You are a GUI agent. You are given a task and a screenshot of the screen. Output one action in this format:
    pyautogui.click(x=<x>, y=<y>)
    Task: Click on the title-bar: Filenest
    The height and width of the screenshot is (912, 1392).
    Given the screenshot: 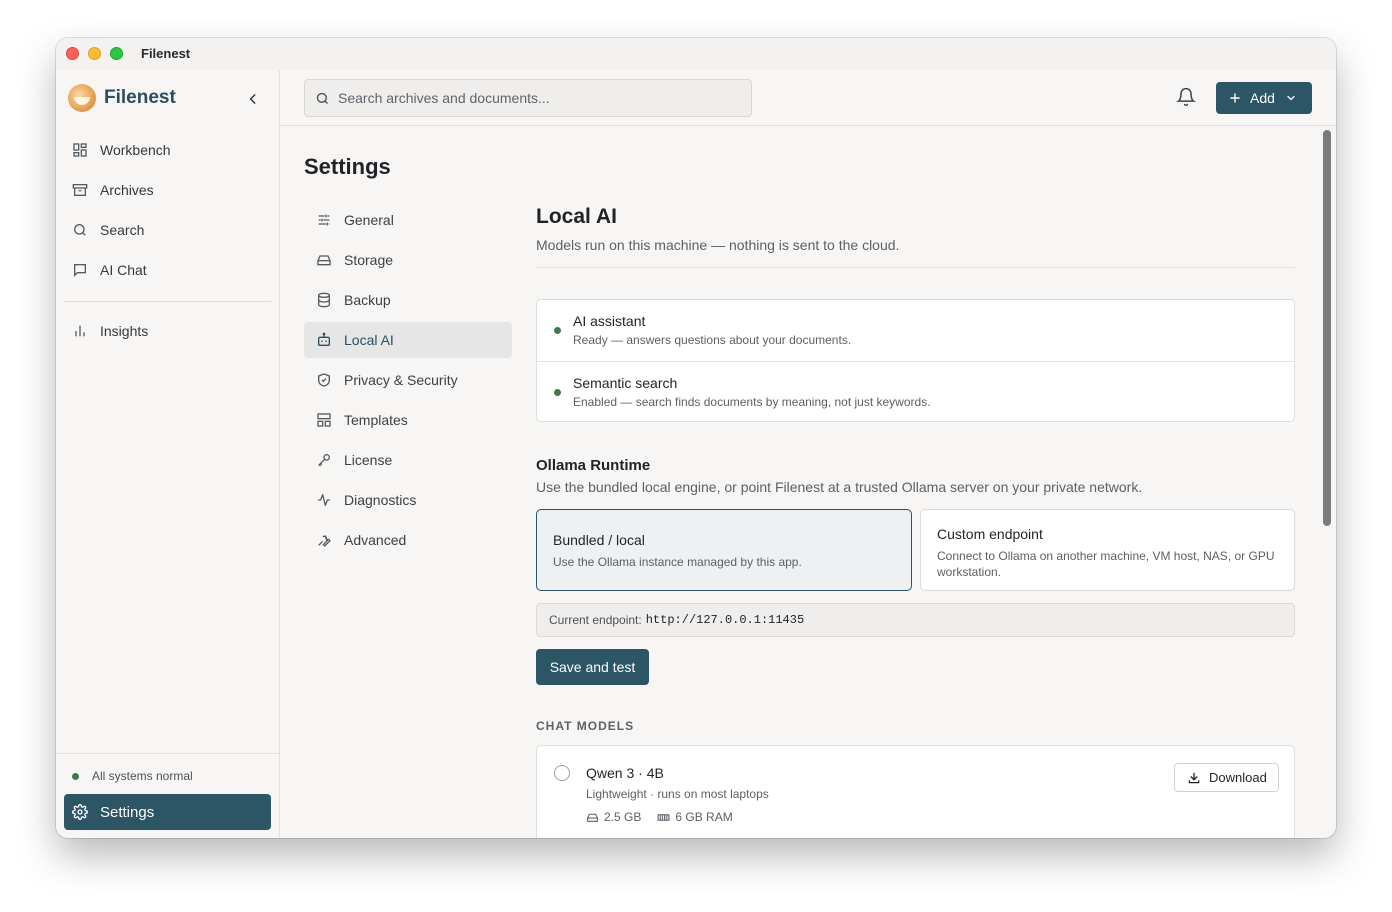 What is the action you would take?
    pyautogui.click(x=696, y=54)
    